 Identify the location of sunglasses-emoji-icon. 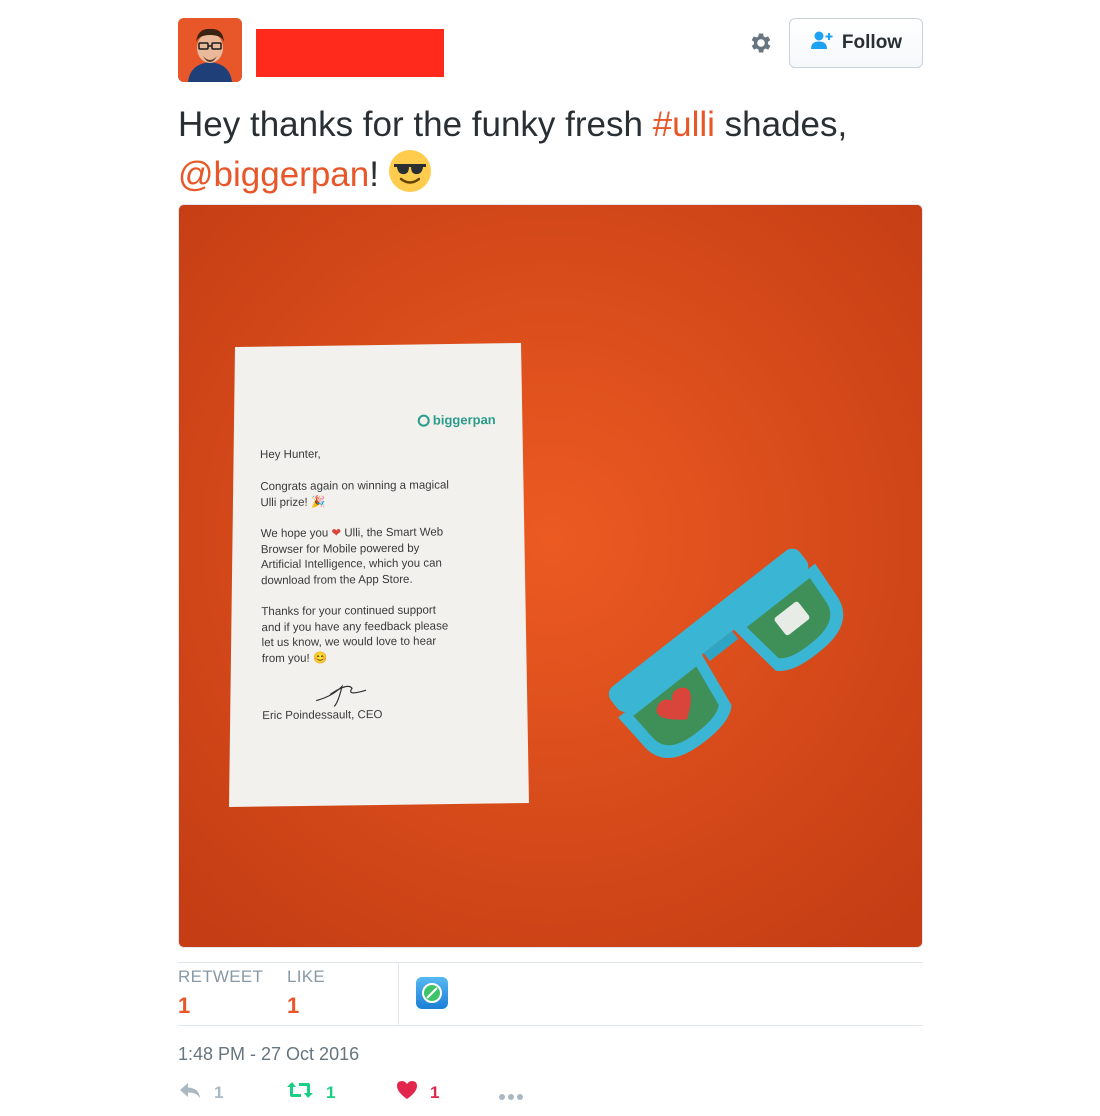
(410, 177).